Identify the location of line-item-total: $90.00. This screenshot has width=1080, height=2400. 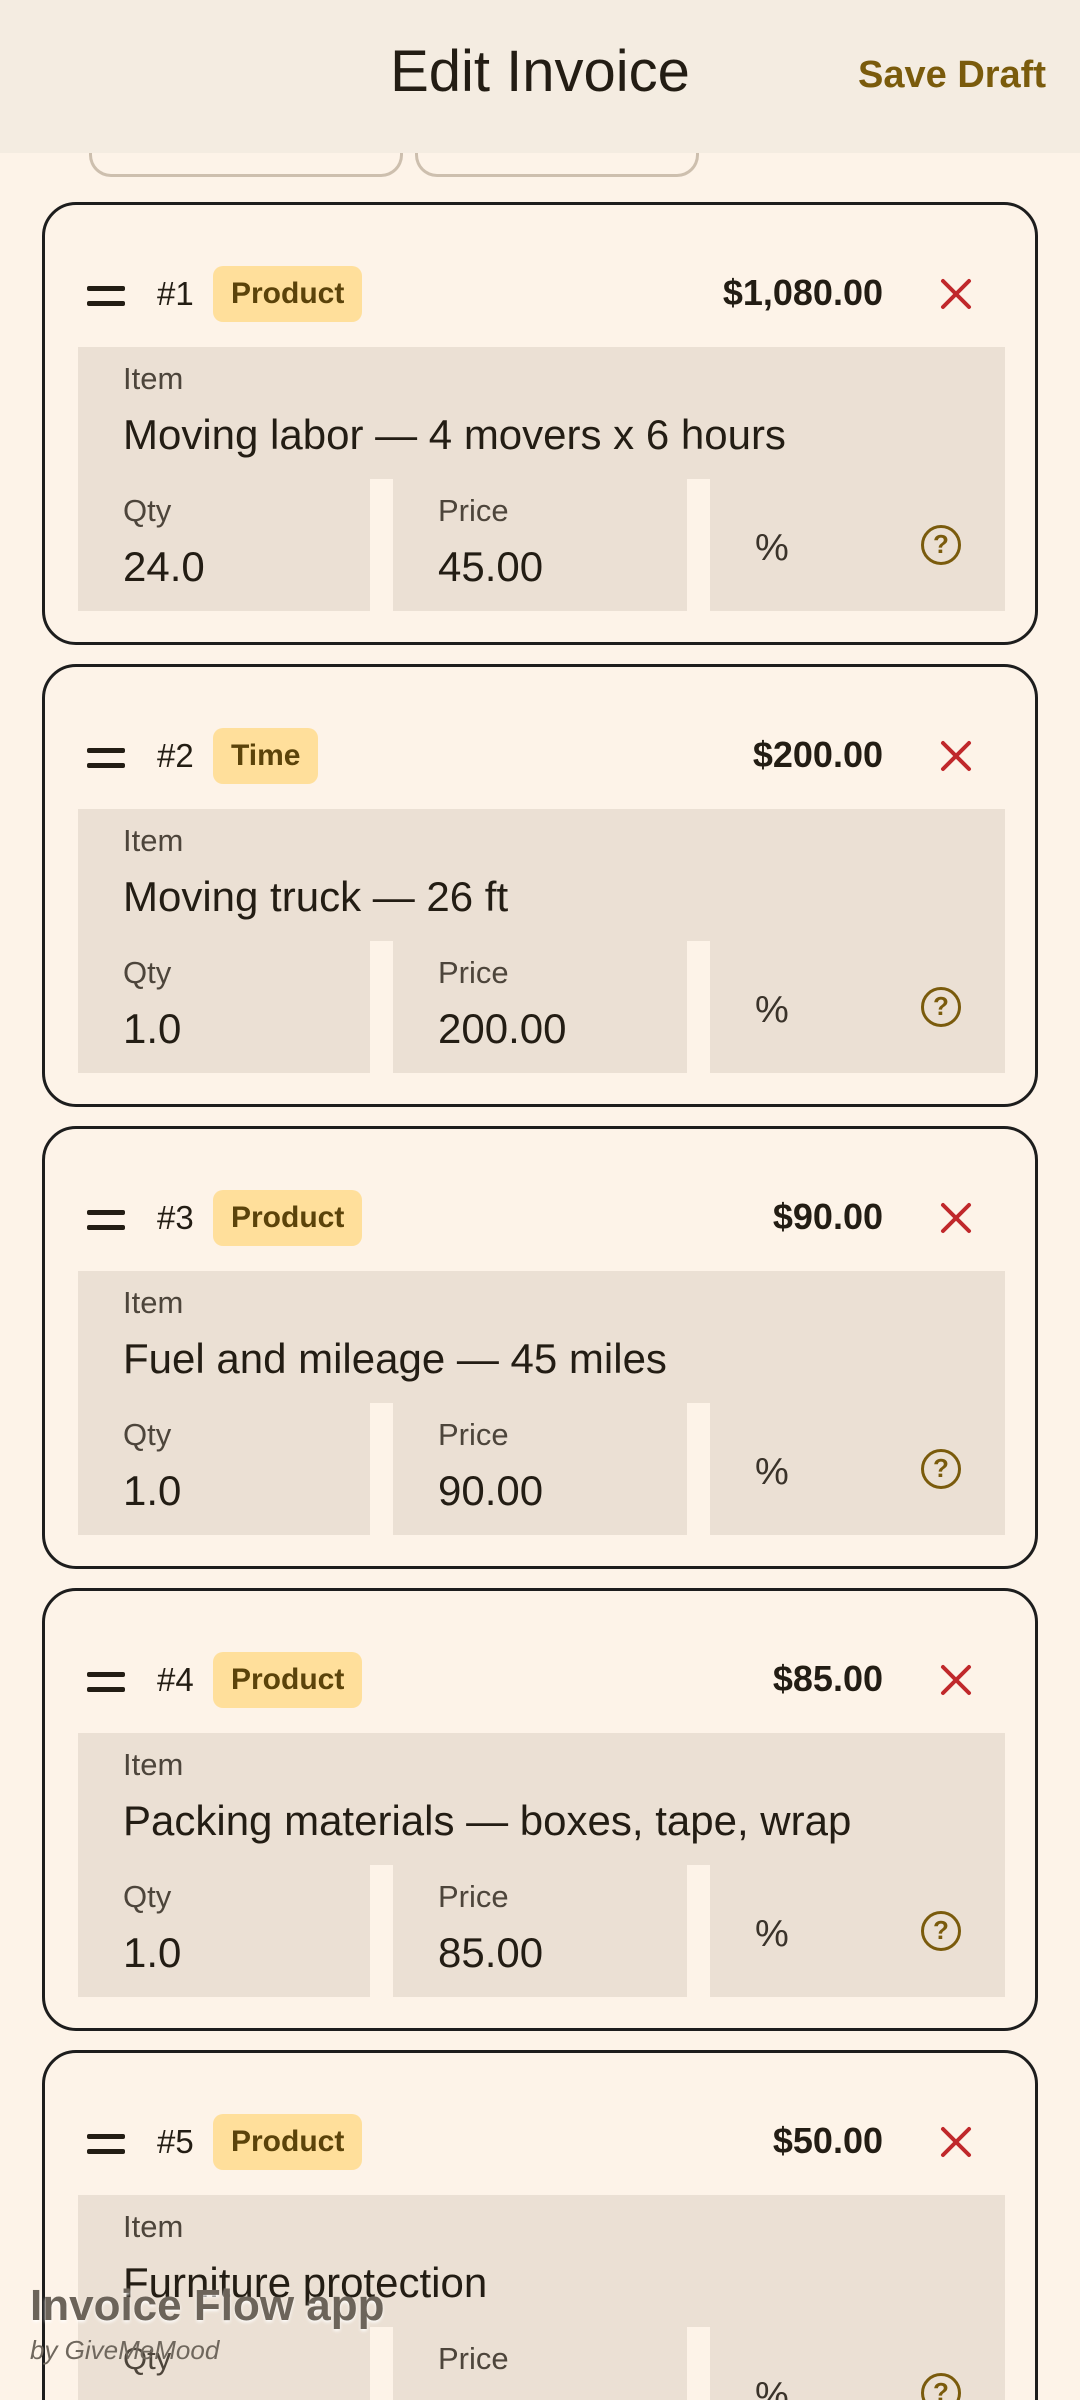
(827, 1216).